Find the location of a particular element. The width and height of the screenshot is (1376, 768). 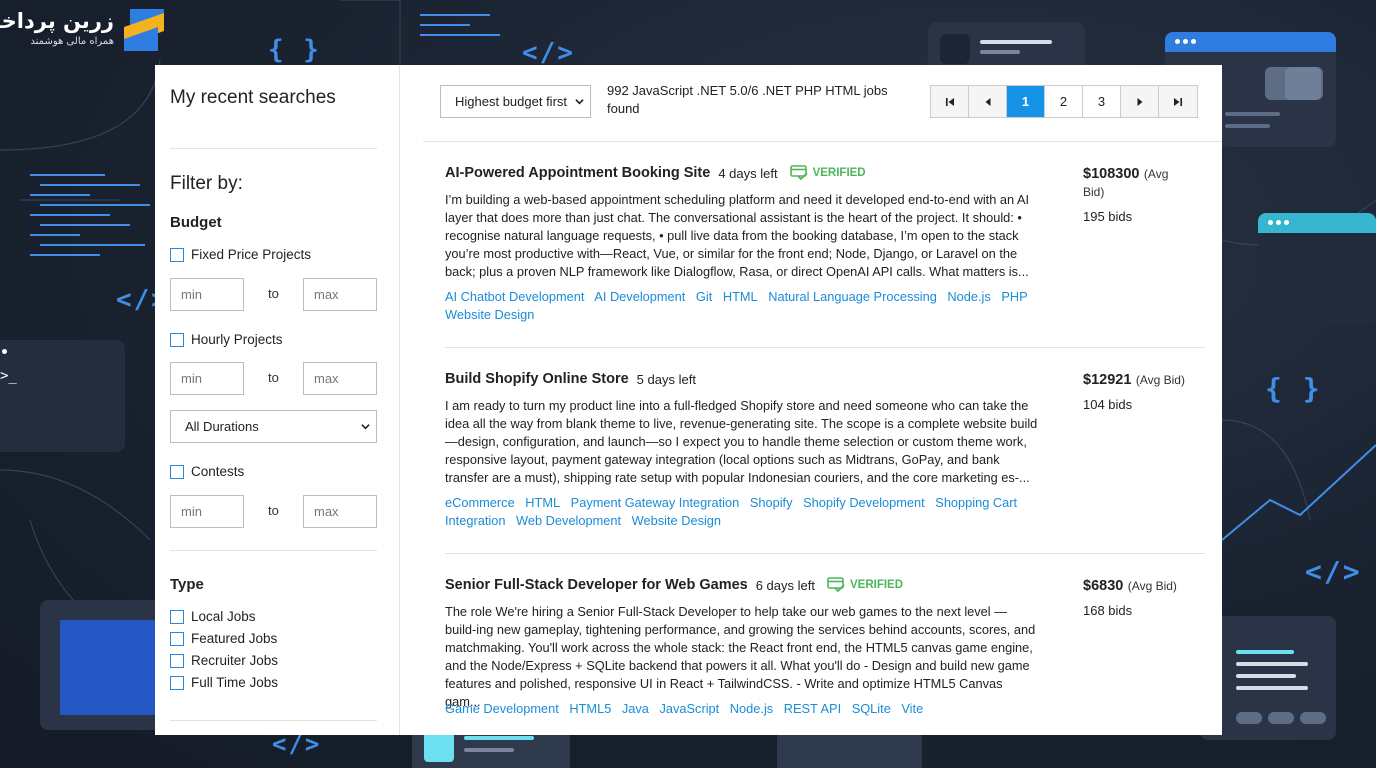

type-fulltime-checkbox: Full Time Jobs is located at coordinates (224, 682).